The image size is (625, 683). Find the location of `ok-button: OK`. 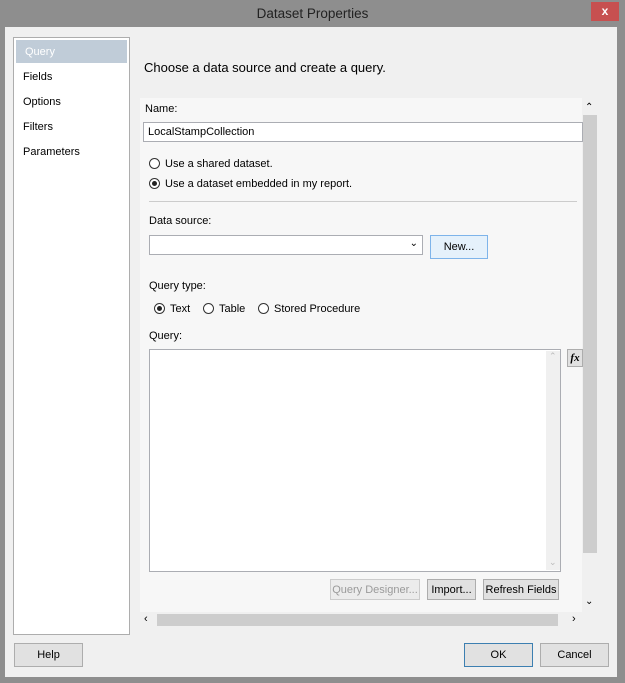

ok-button: OK is located at coordinates (498, 655).